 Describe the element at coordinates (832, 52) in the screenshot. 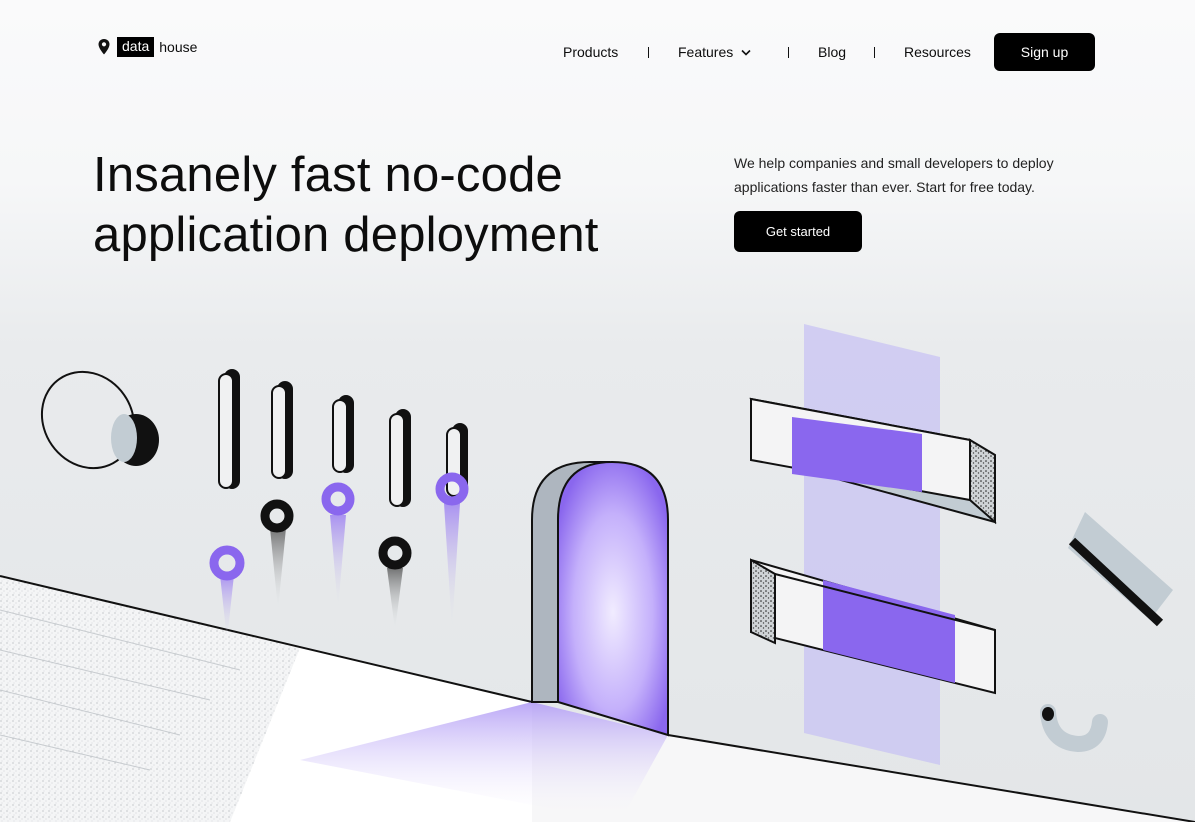

I see `nav-blog: Blog` at that location.